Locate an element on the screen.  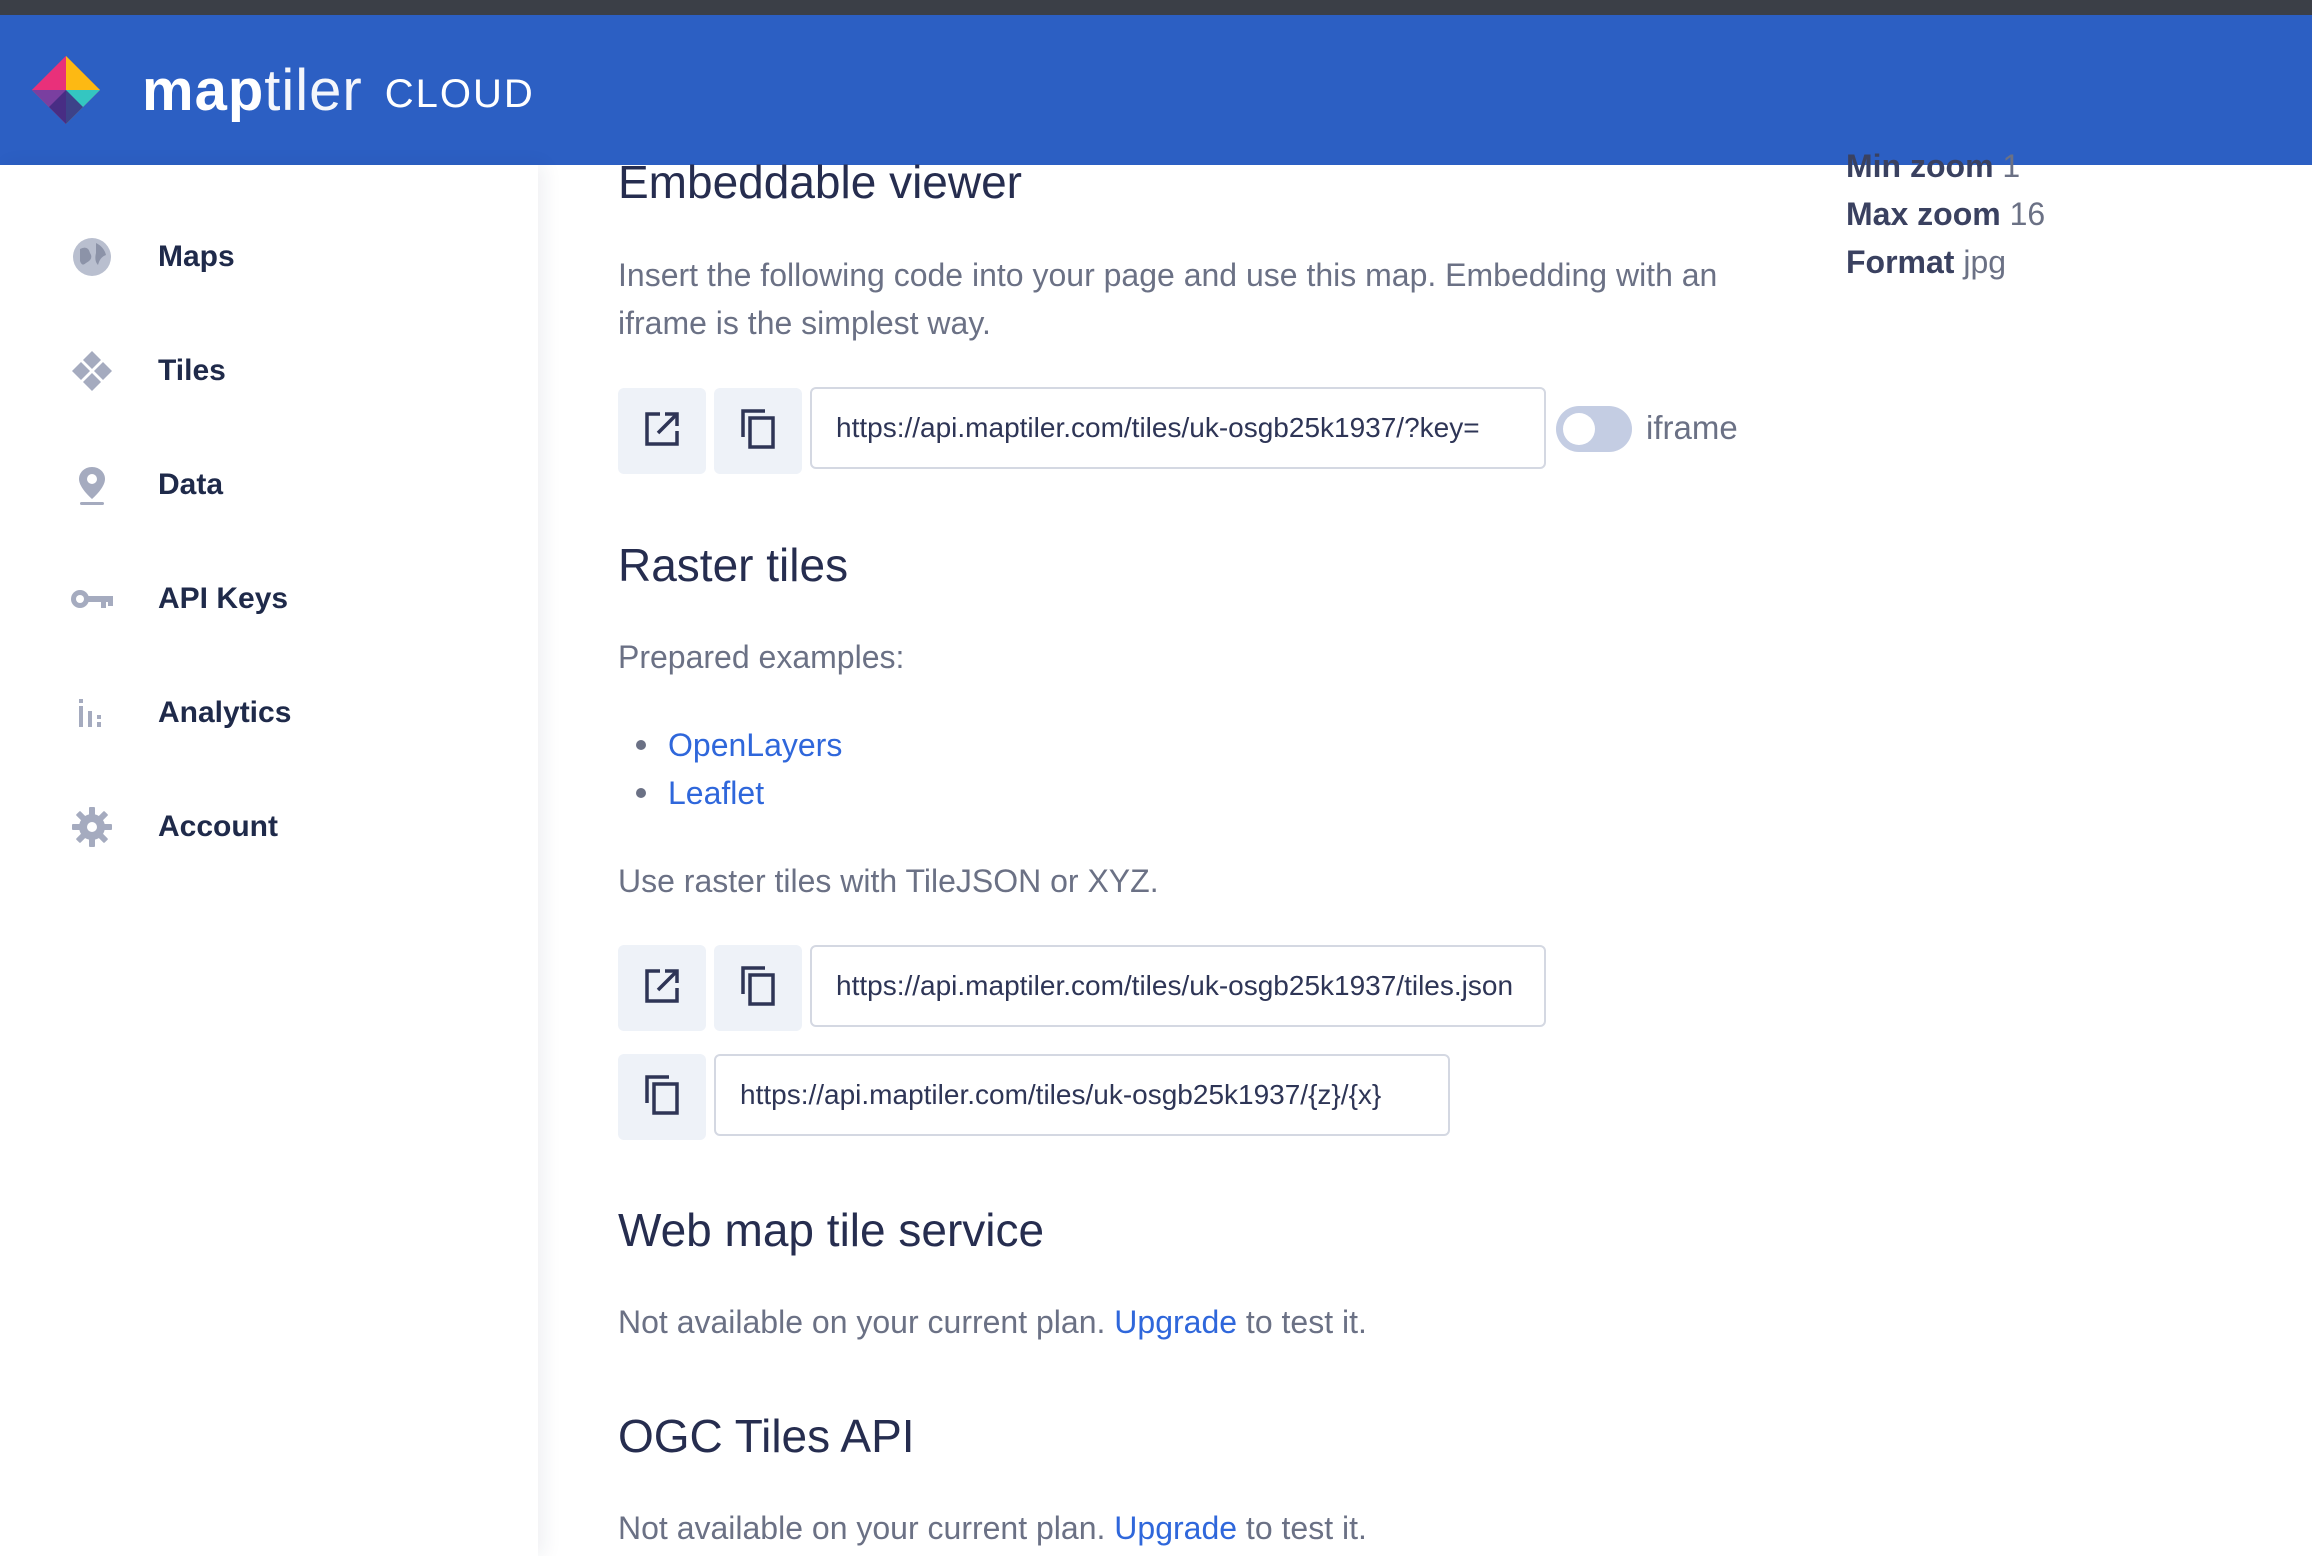
tilejson-open-button is located at coordinates (662, 988).